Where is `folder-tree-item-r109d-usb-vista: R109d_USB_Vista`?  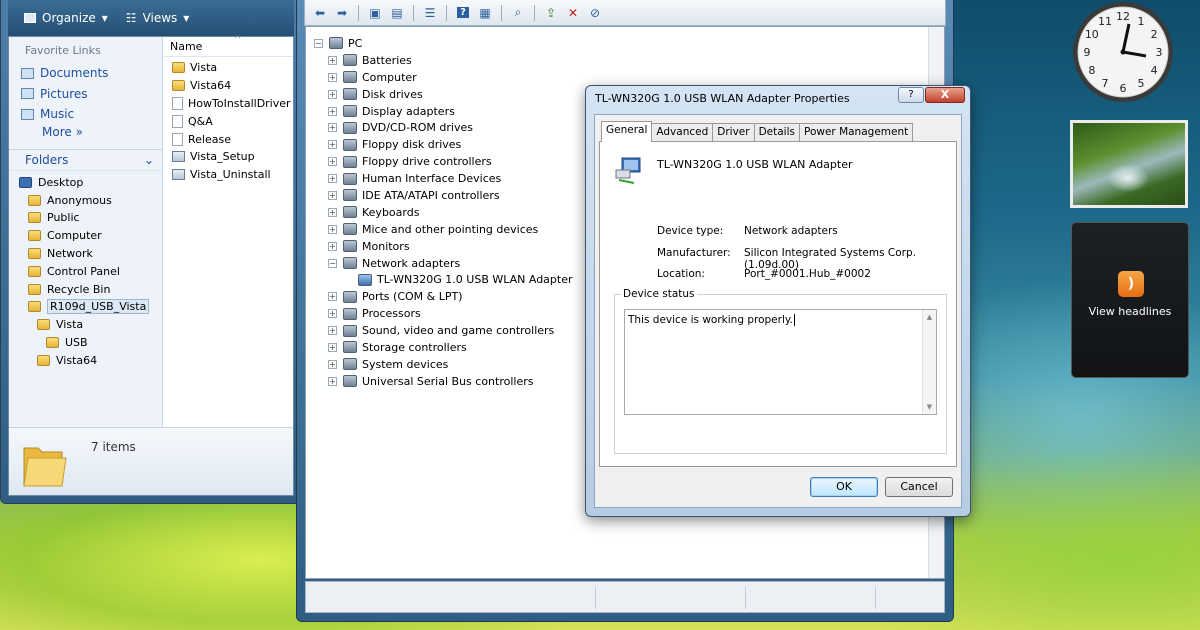 folder-tree-item-r109d-usb-vista: R109d_USB_Vista is located at coordinates (85, 307).